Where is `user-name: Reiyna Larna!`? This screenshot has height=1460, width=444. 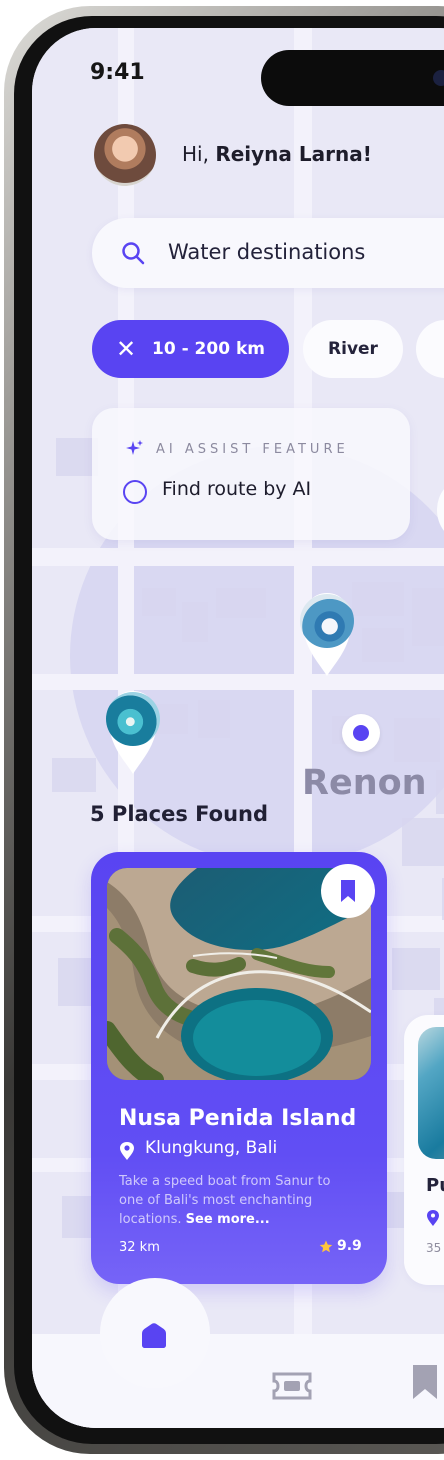 user-name: Reiyna Larna! is located at coordinates (293, 154).